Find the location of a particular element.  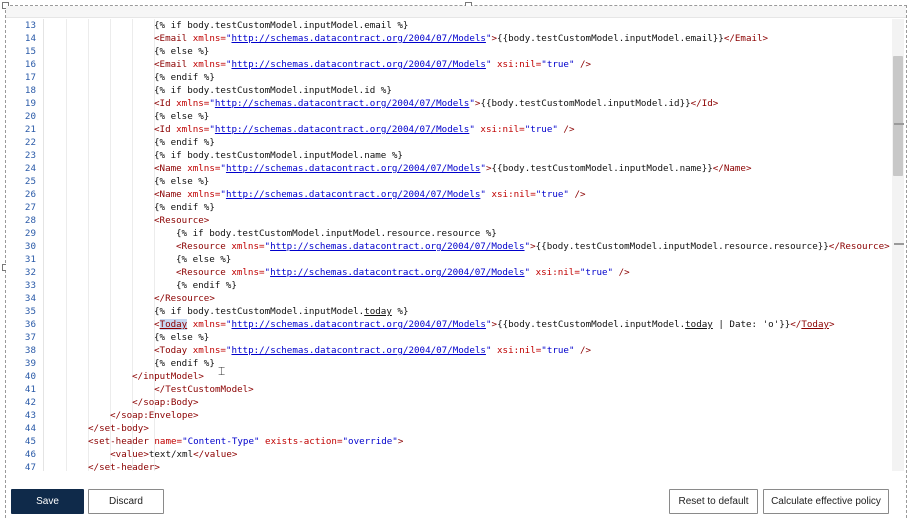

code-line: </set-body> is located at coordinates (118, 428).